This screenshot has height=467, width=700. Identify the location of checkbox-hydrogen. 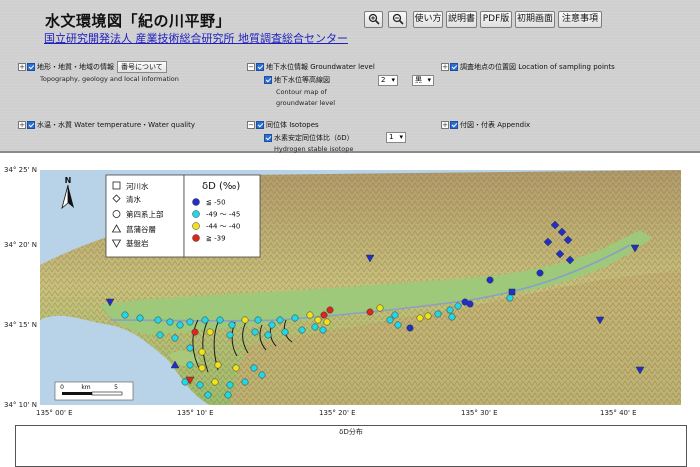
(268, 138).